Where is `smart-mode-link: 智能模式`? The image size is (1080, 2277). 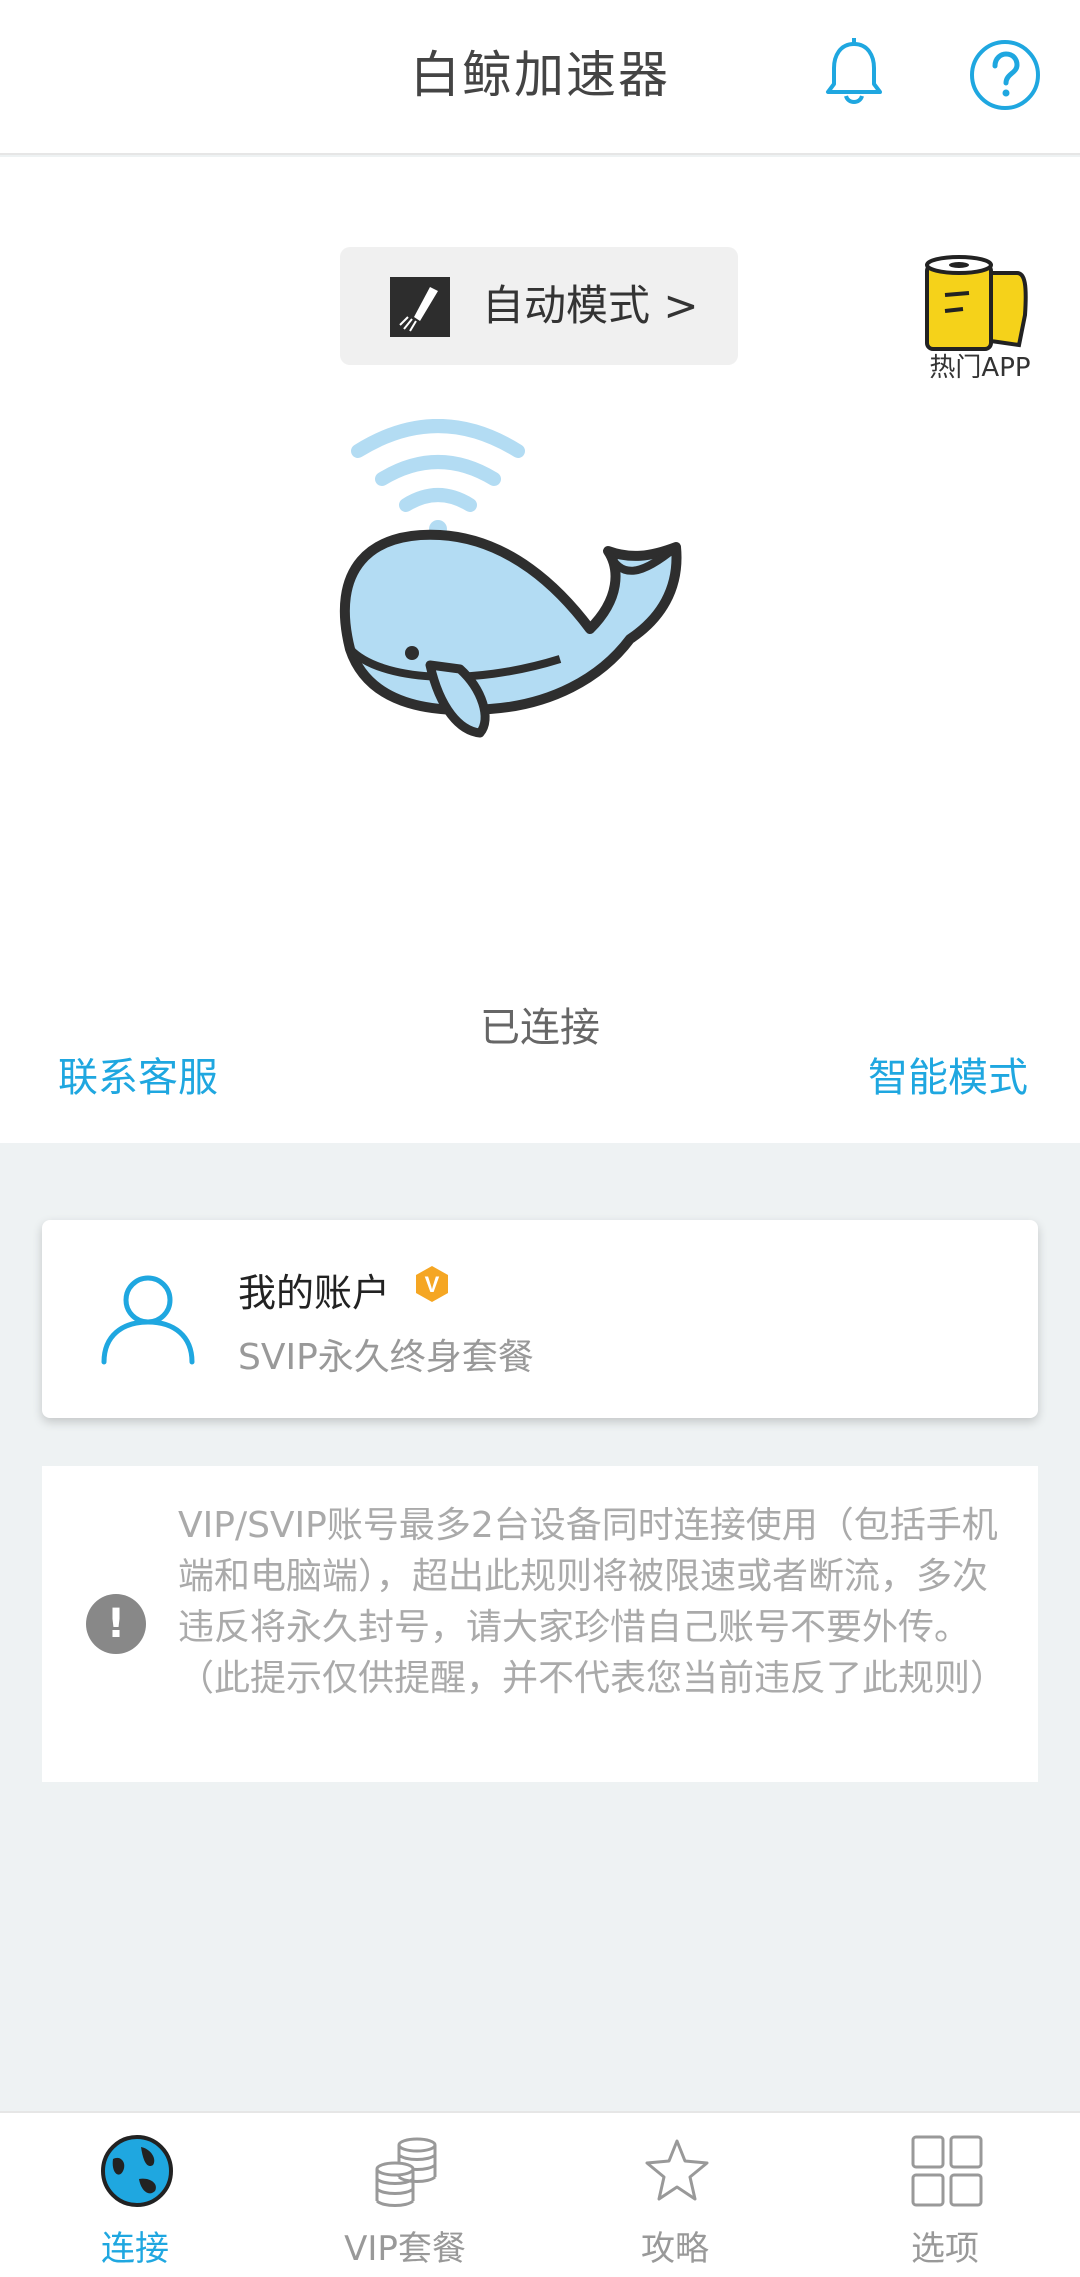 smart-mode-link: 智能模式 is located at coordinates (948, 1074).